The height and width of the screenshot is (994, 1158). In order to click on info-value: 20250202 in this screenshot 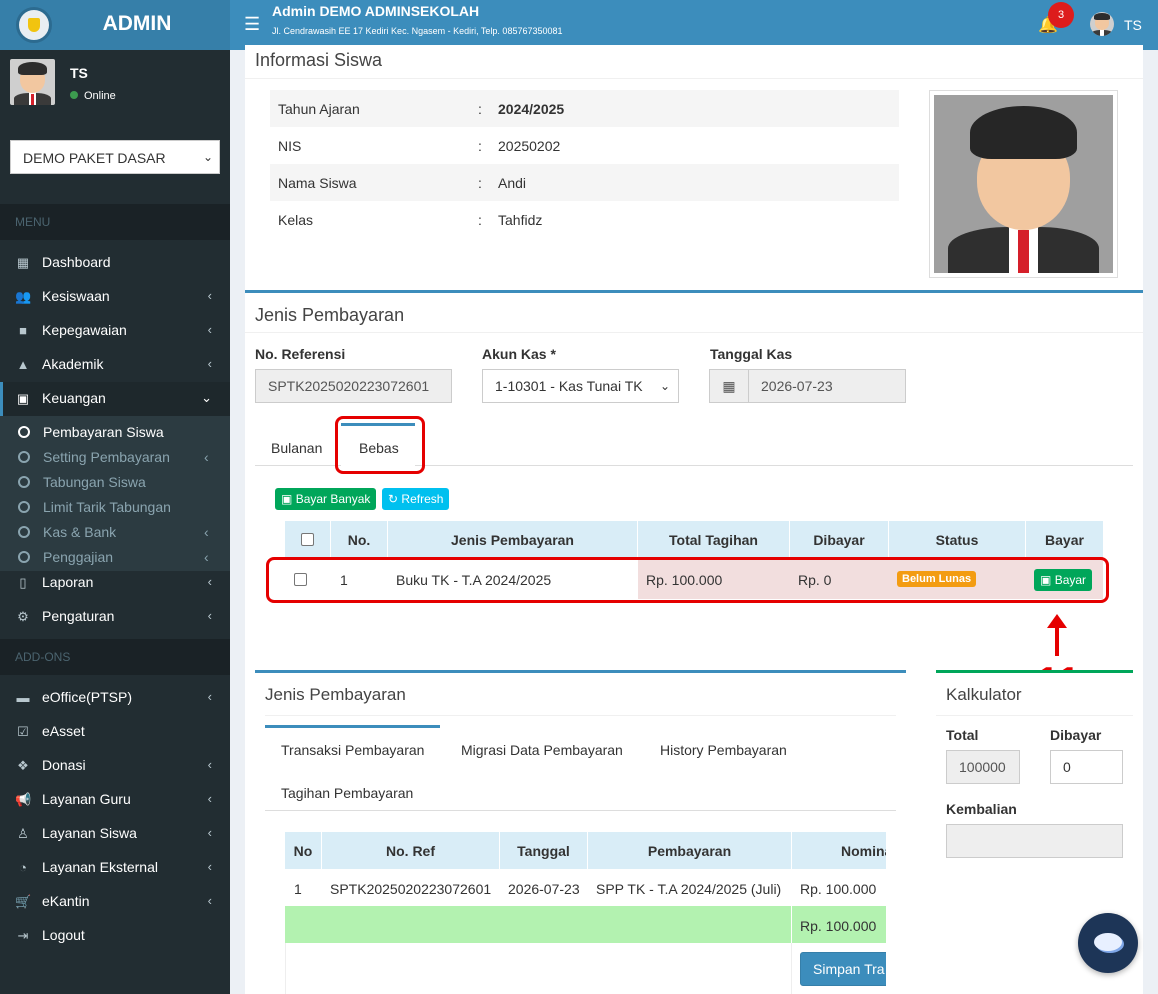, I will do `click(529, 146)`.